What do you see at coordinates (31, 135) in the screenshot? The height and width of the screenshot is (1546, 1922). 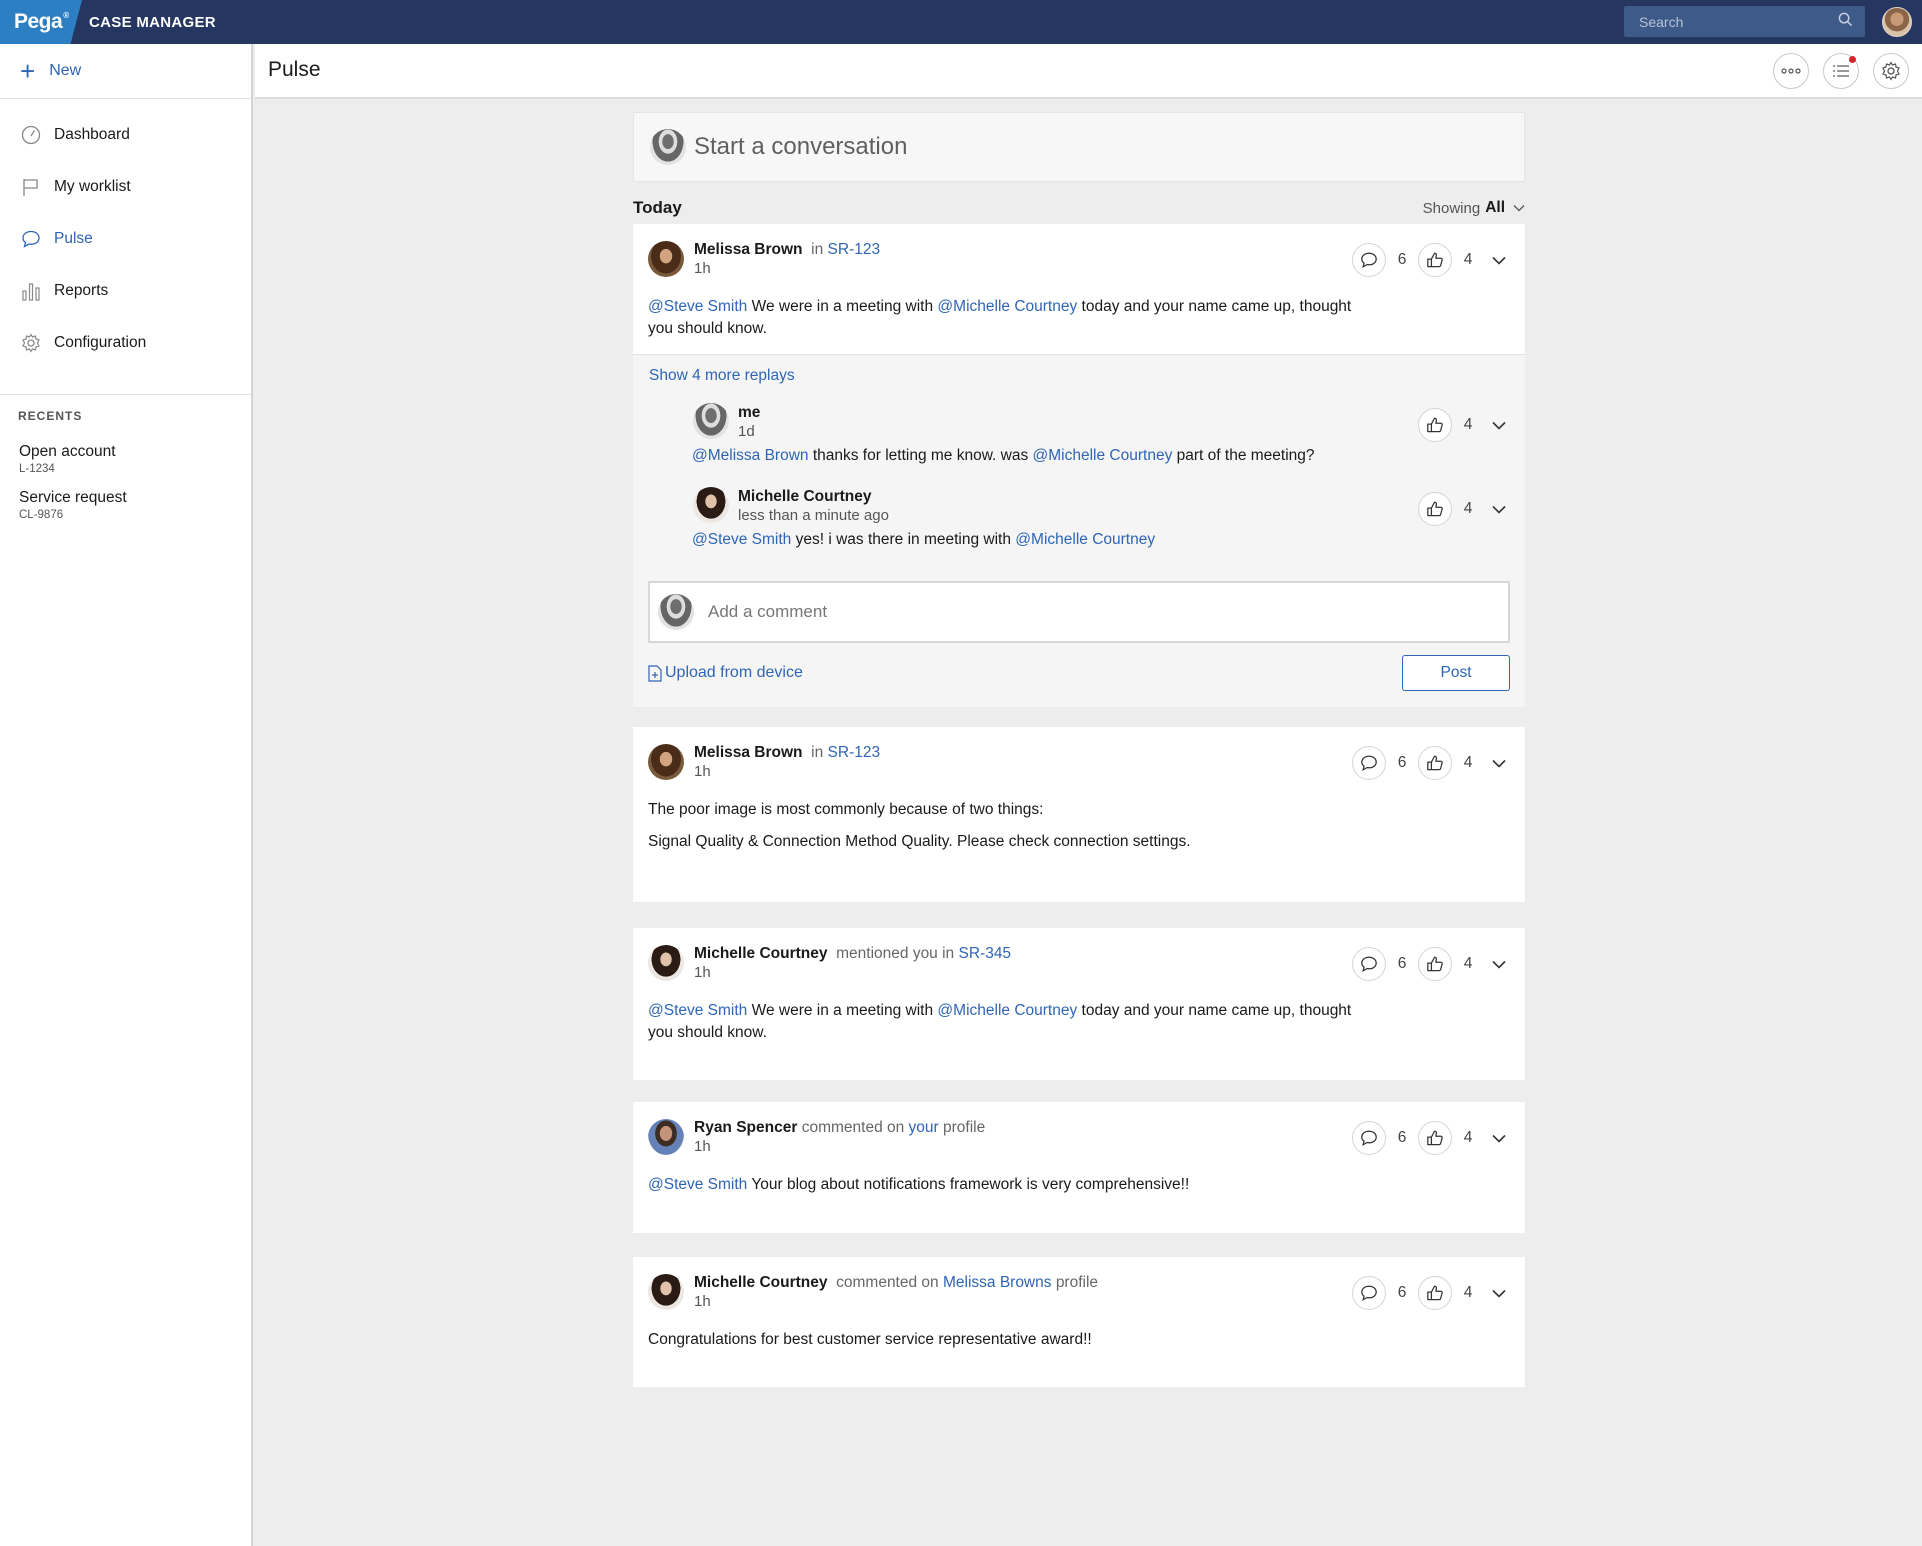 I see `dashboard-icon` at bounding box center [31, 135].